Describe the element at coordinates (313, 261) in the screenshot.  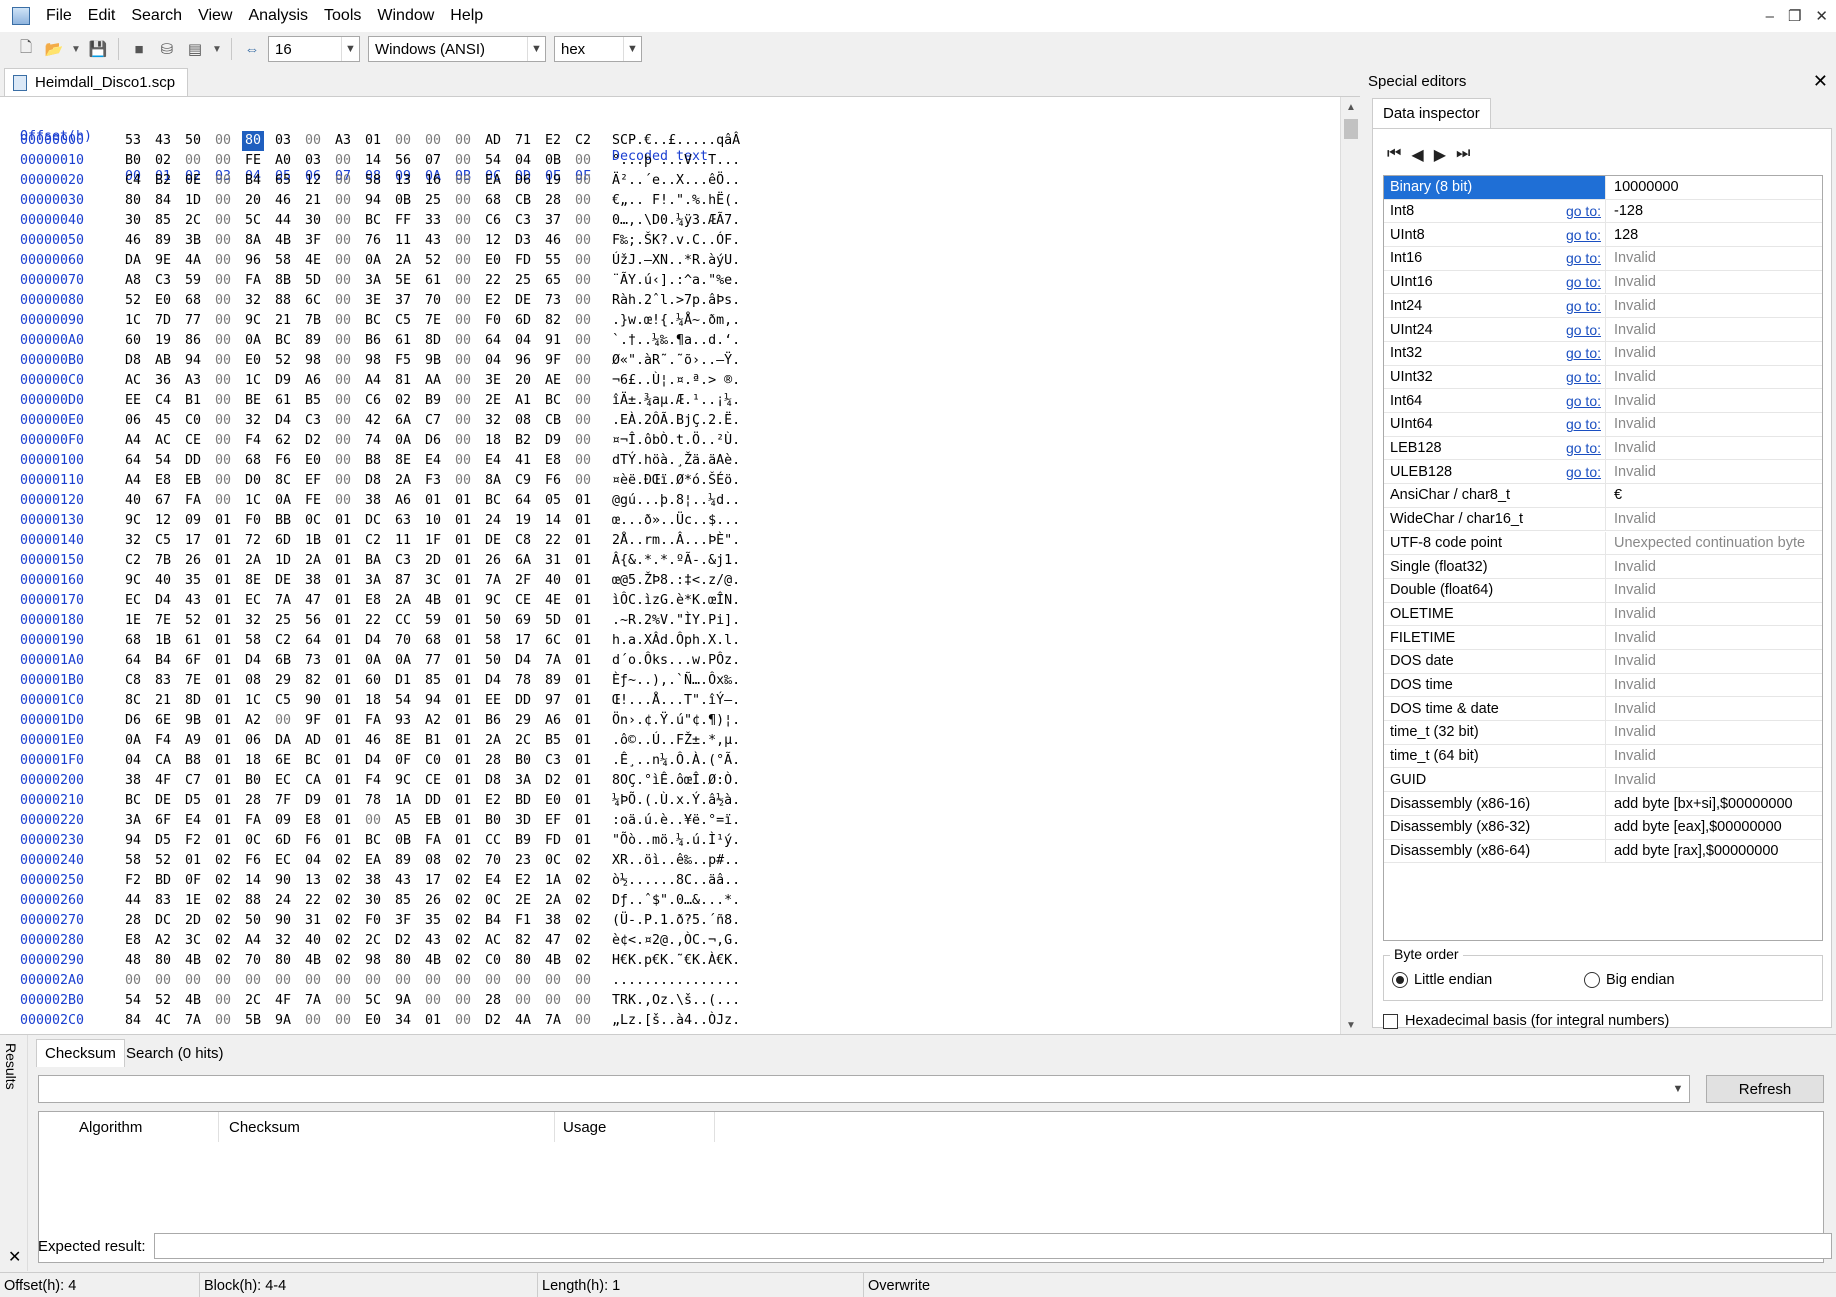
I see `hex-byte-cell: 4E` at that location.